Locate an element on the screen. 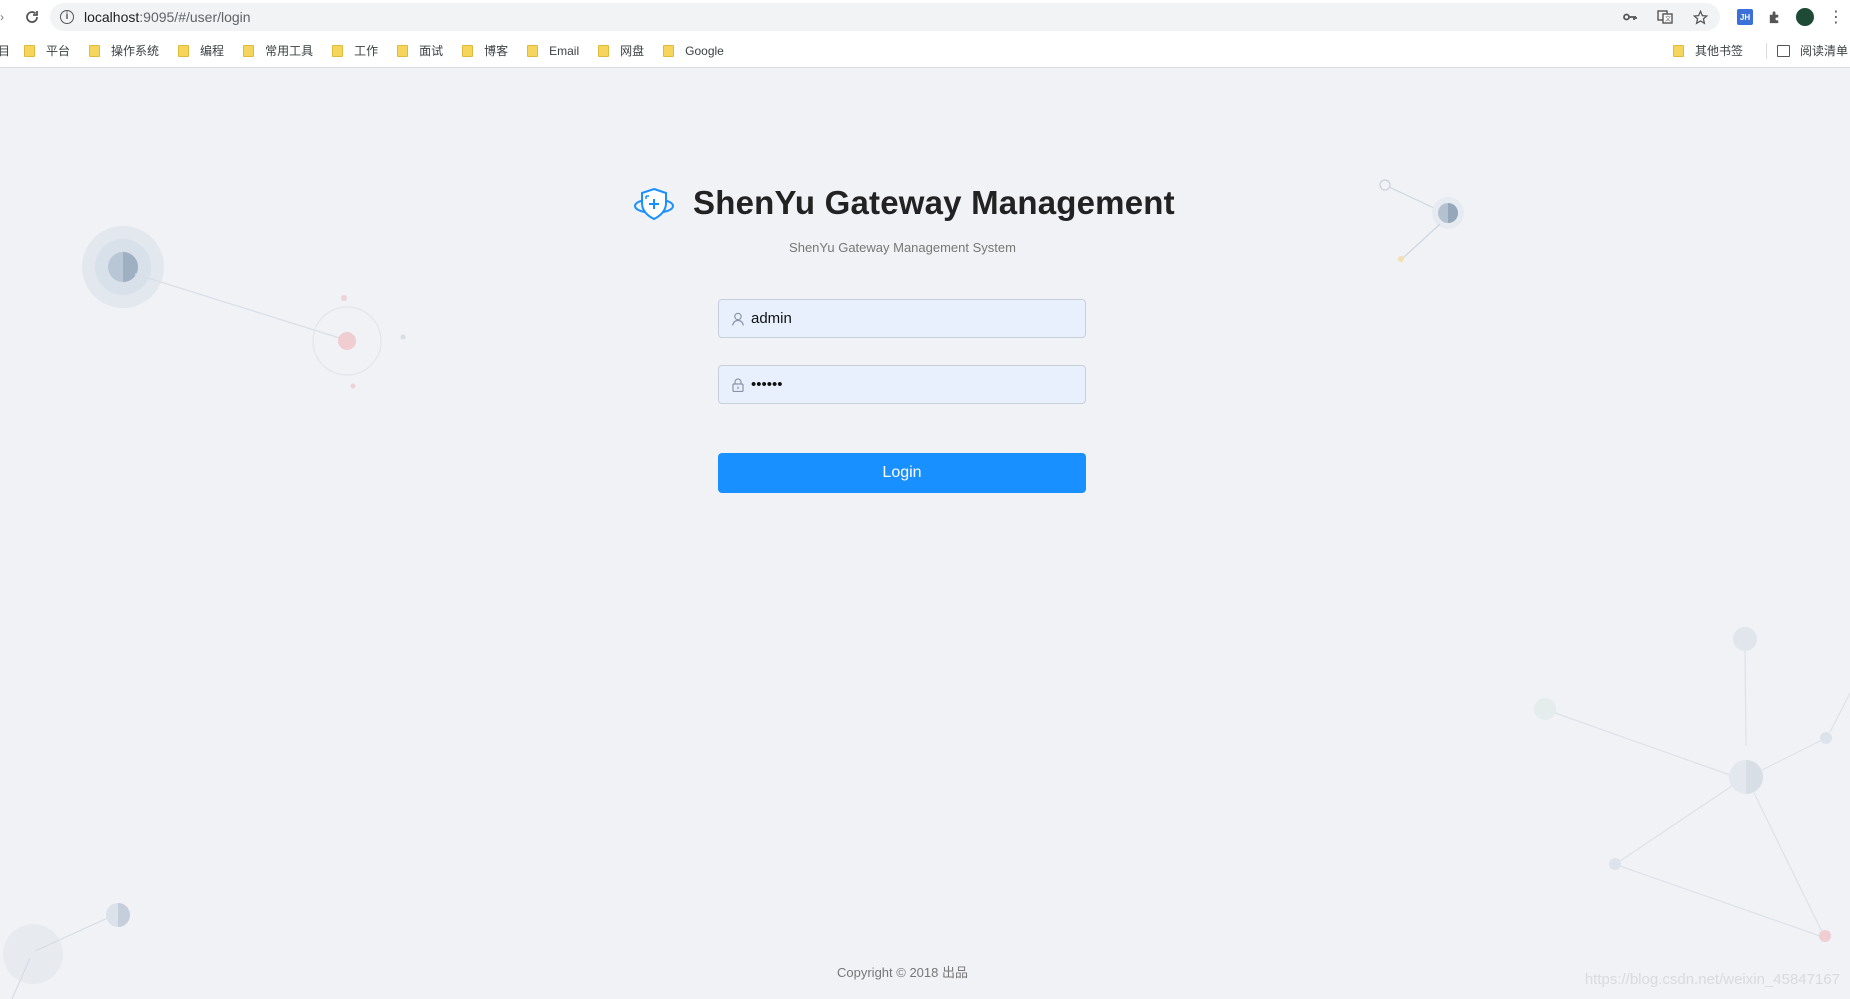 The image size is (1850, 999). lock-icon is located at coordinates (738, 384).